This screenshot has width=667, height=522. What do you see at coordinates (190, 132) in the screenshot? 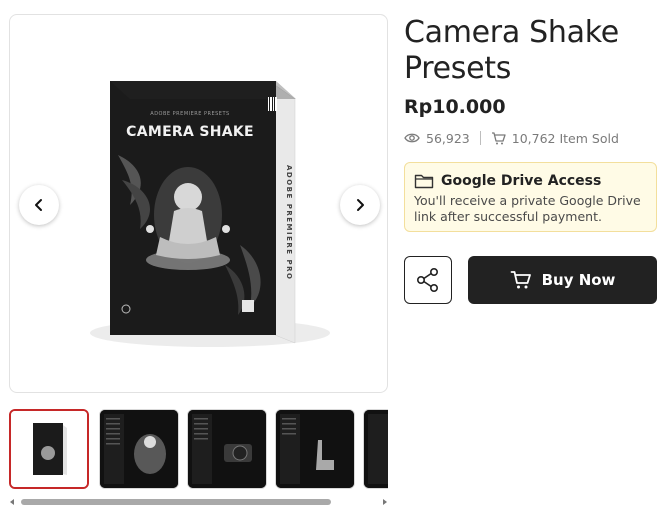
I see `box-headline: CAMERA SHAKE` at bounding box center [190, 132].